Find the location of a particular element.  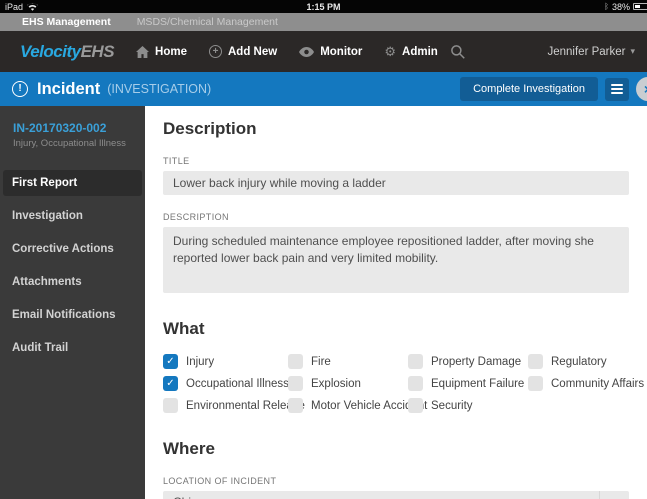

checkbox-motor-vehicle-accident: ✓ Motor Vehicle Accident is located at coordinates (357, 405).